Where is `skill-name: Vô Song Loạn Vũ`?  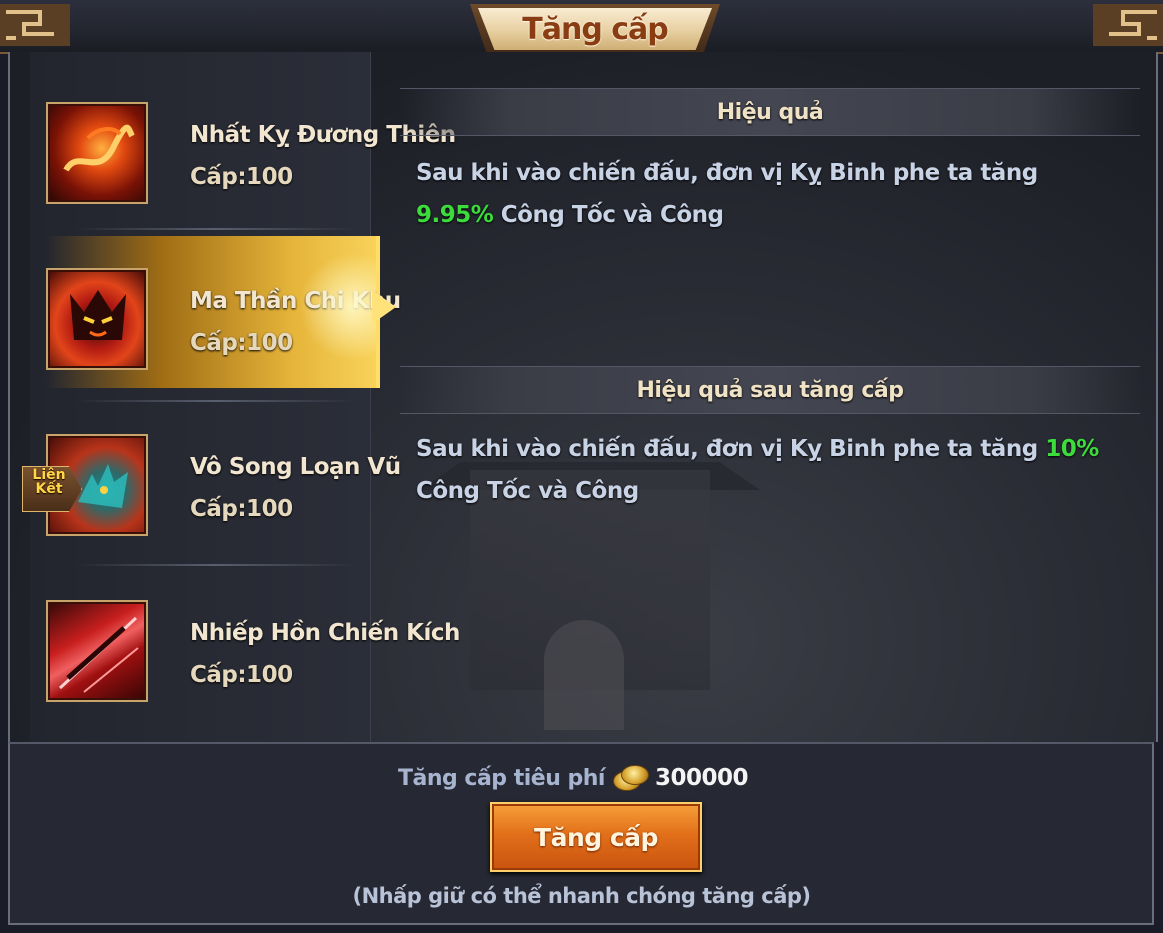 skill-name: Vô Song Loạn Vũ is located at coordinates (295, 467).